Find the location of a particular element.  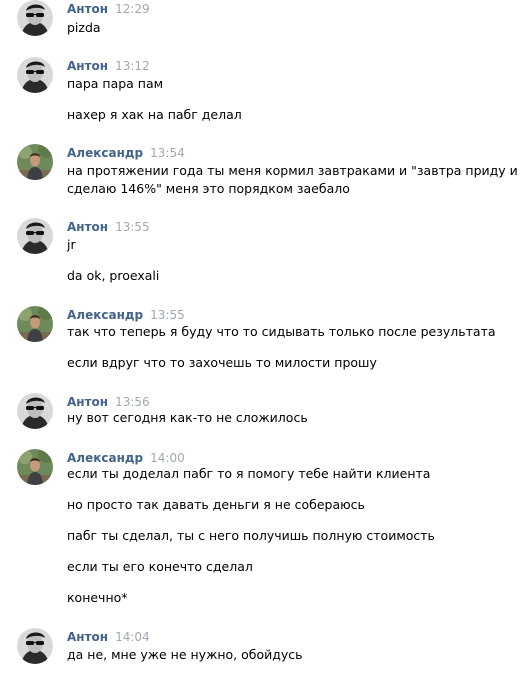

message-header: Александр 13:55 is located at coordinates (126, 315).